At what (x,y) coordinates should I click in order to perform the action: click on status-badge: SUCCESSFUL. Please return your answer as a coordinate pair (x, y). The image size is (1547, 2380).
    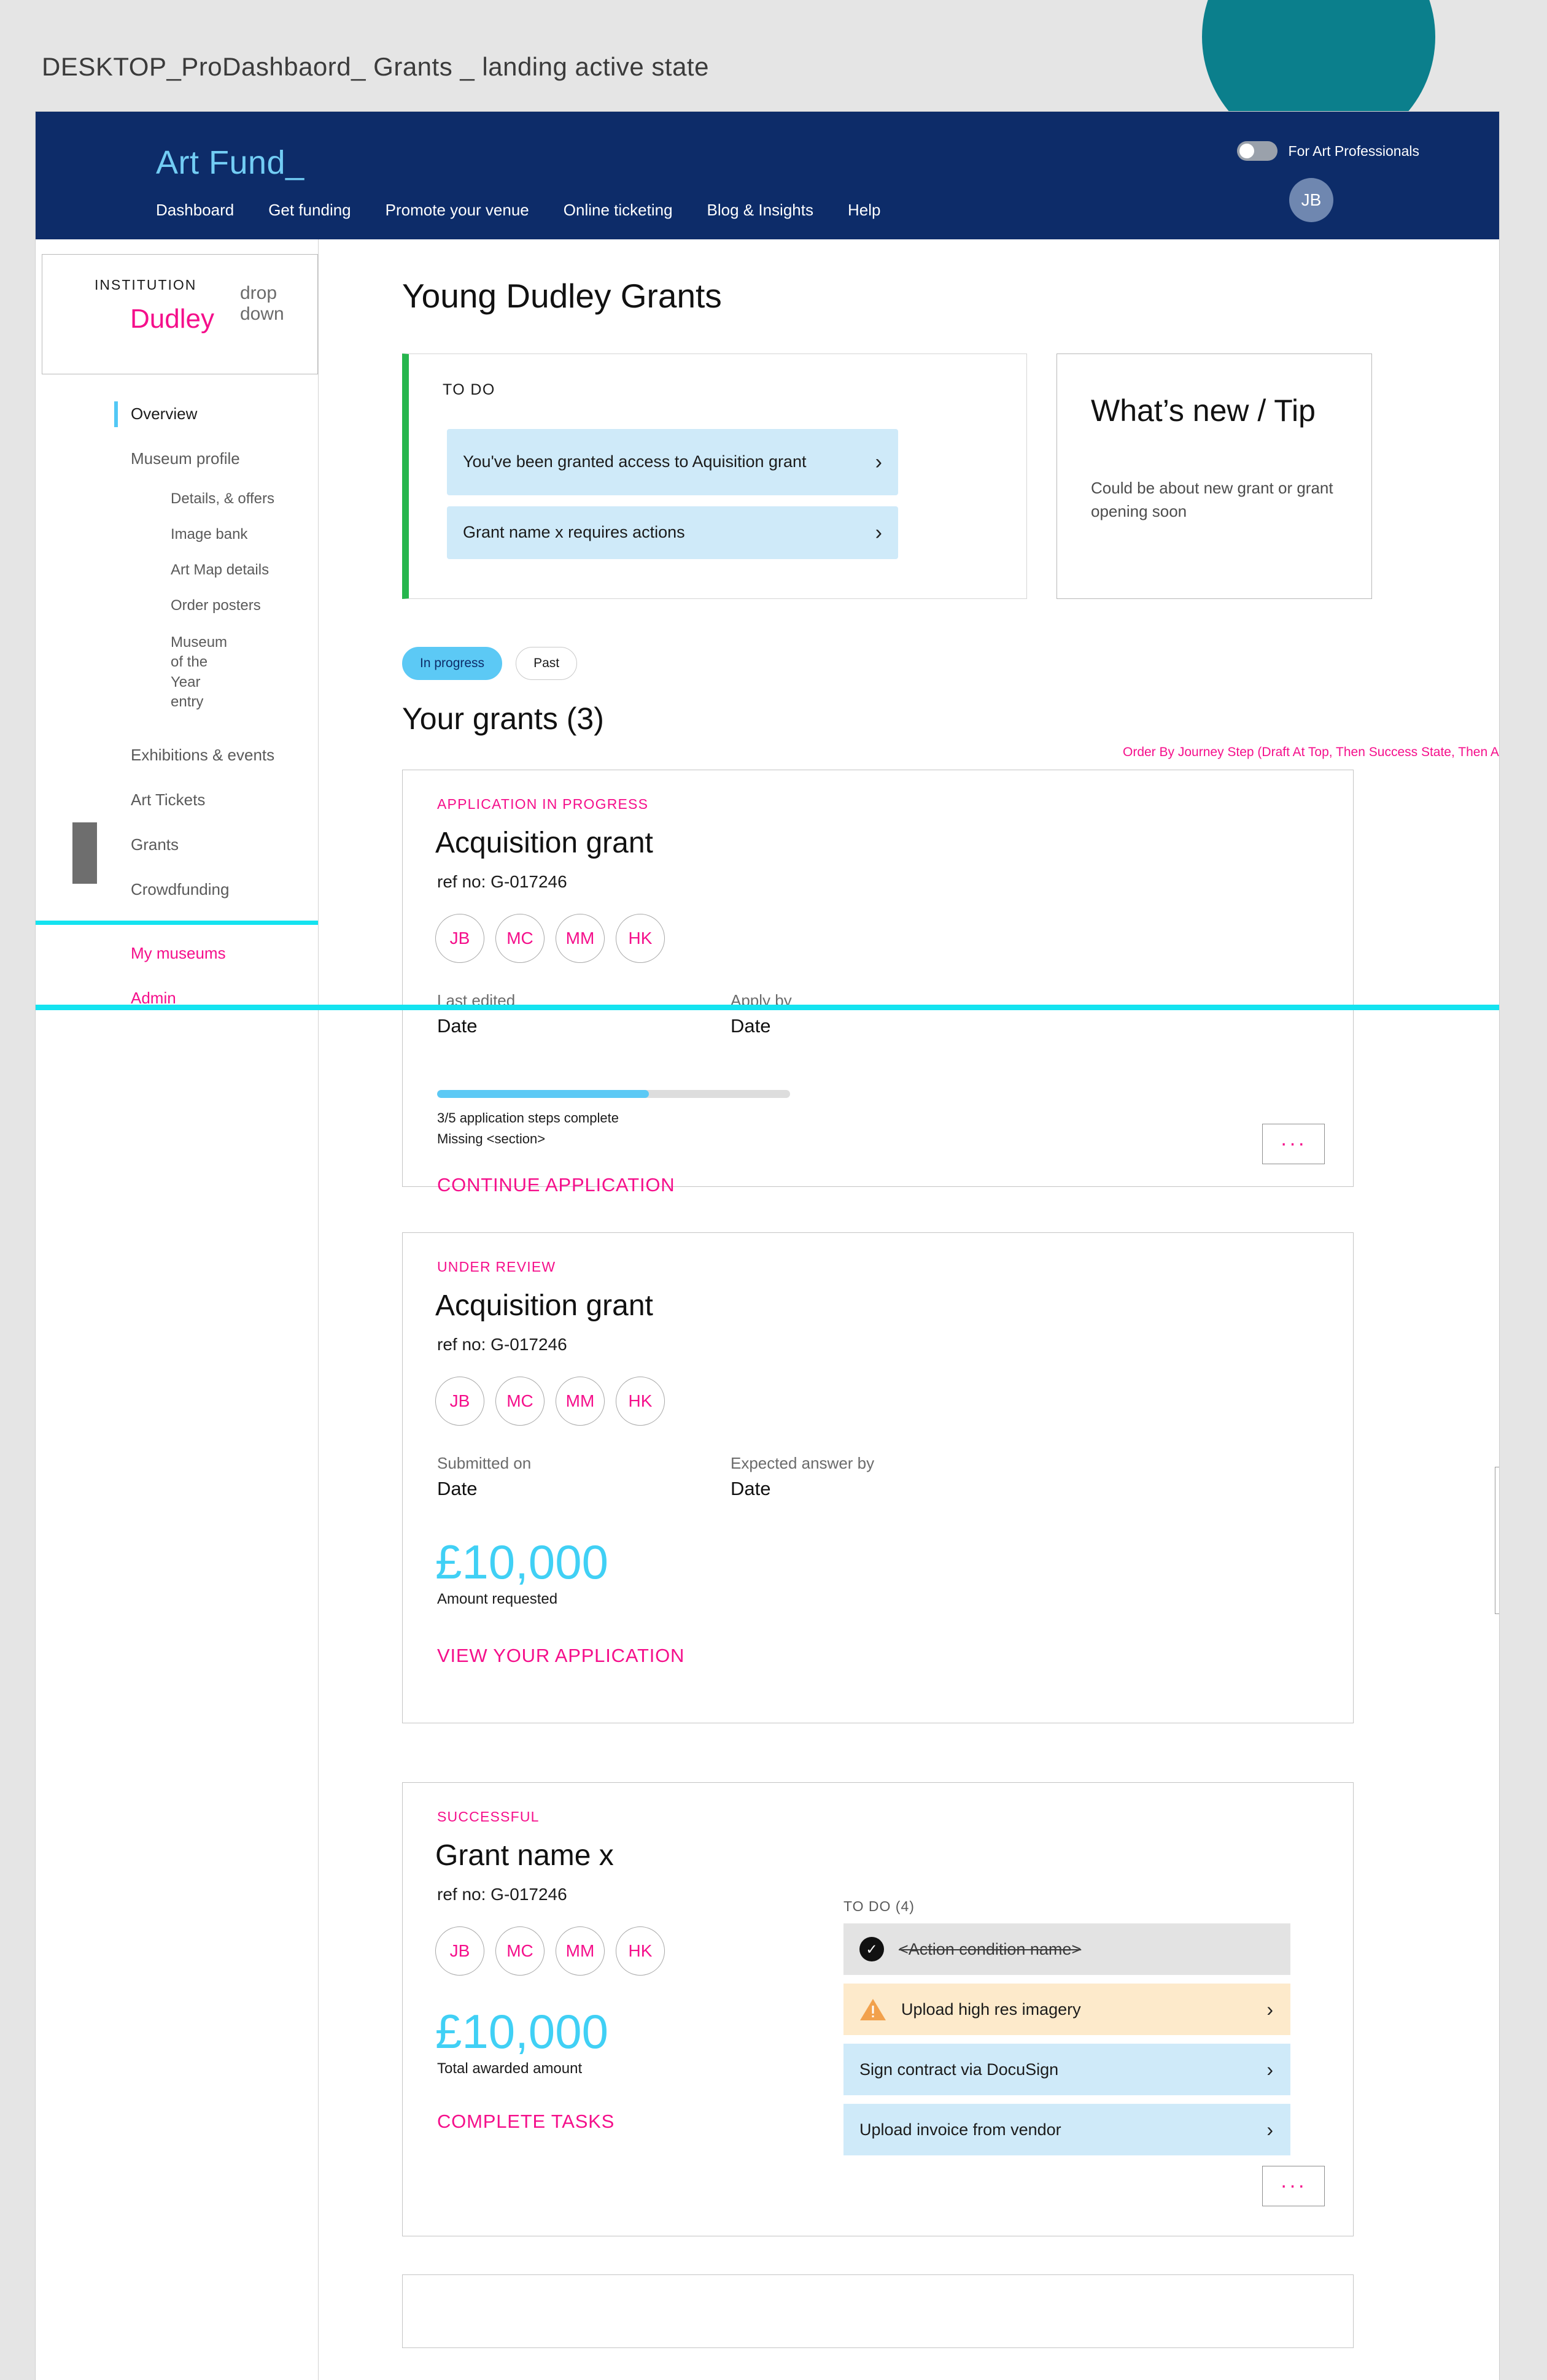
    Looking at the image, I should click on (489, 1817).